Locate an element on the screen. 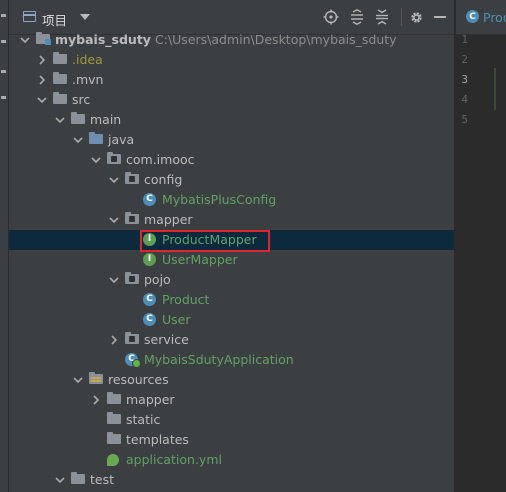 This screenshot has width=506, height=492. tree-row: com.imooc is located at coordinates (231, 160).